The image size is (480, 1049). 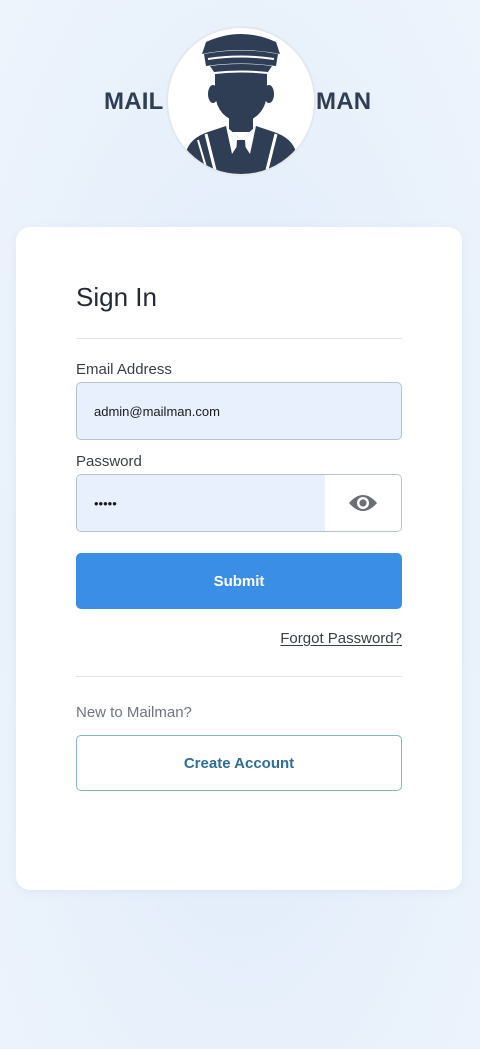 I want to click on password-label: Password, so click(x=109, y=461).